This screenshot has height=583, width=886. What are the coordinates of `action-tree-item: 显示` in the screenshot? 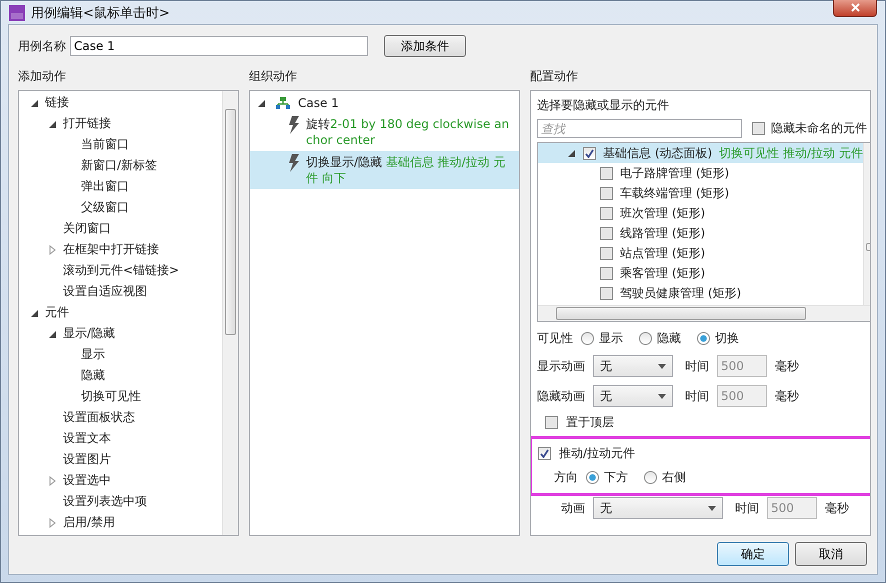 It's located at (93, 354).